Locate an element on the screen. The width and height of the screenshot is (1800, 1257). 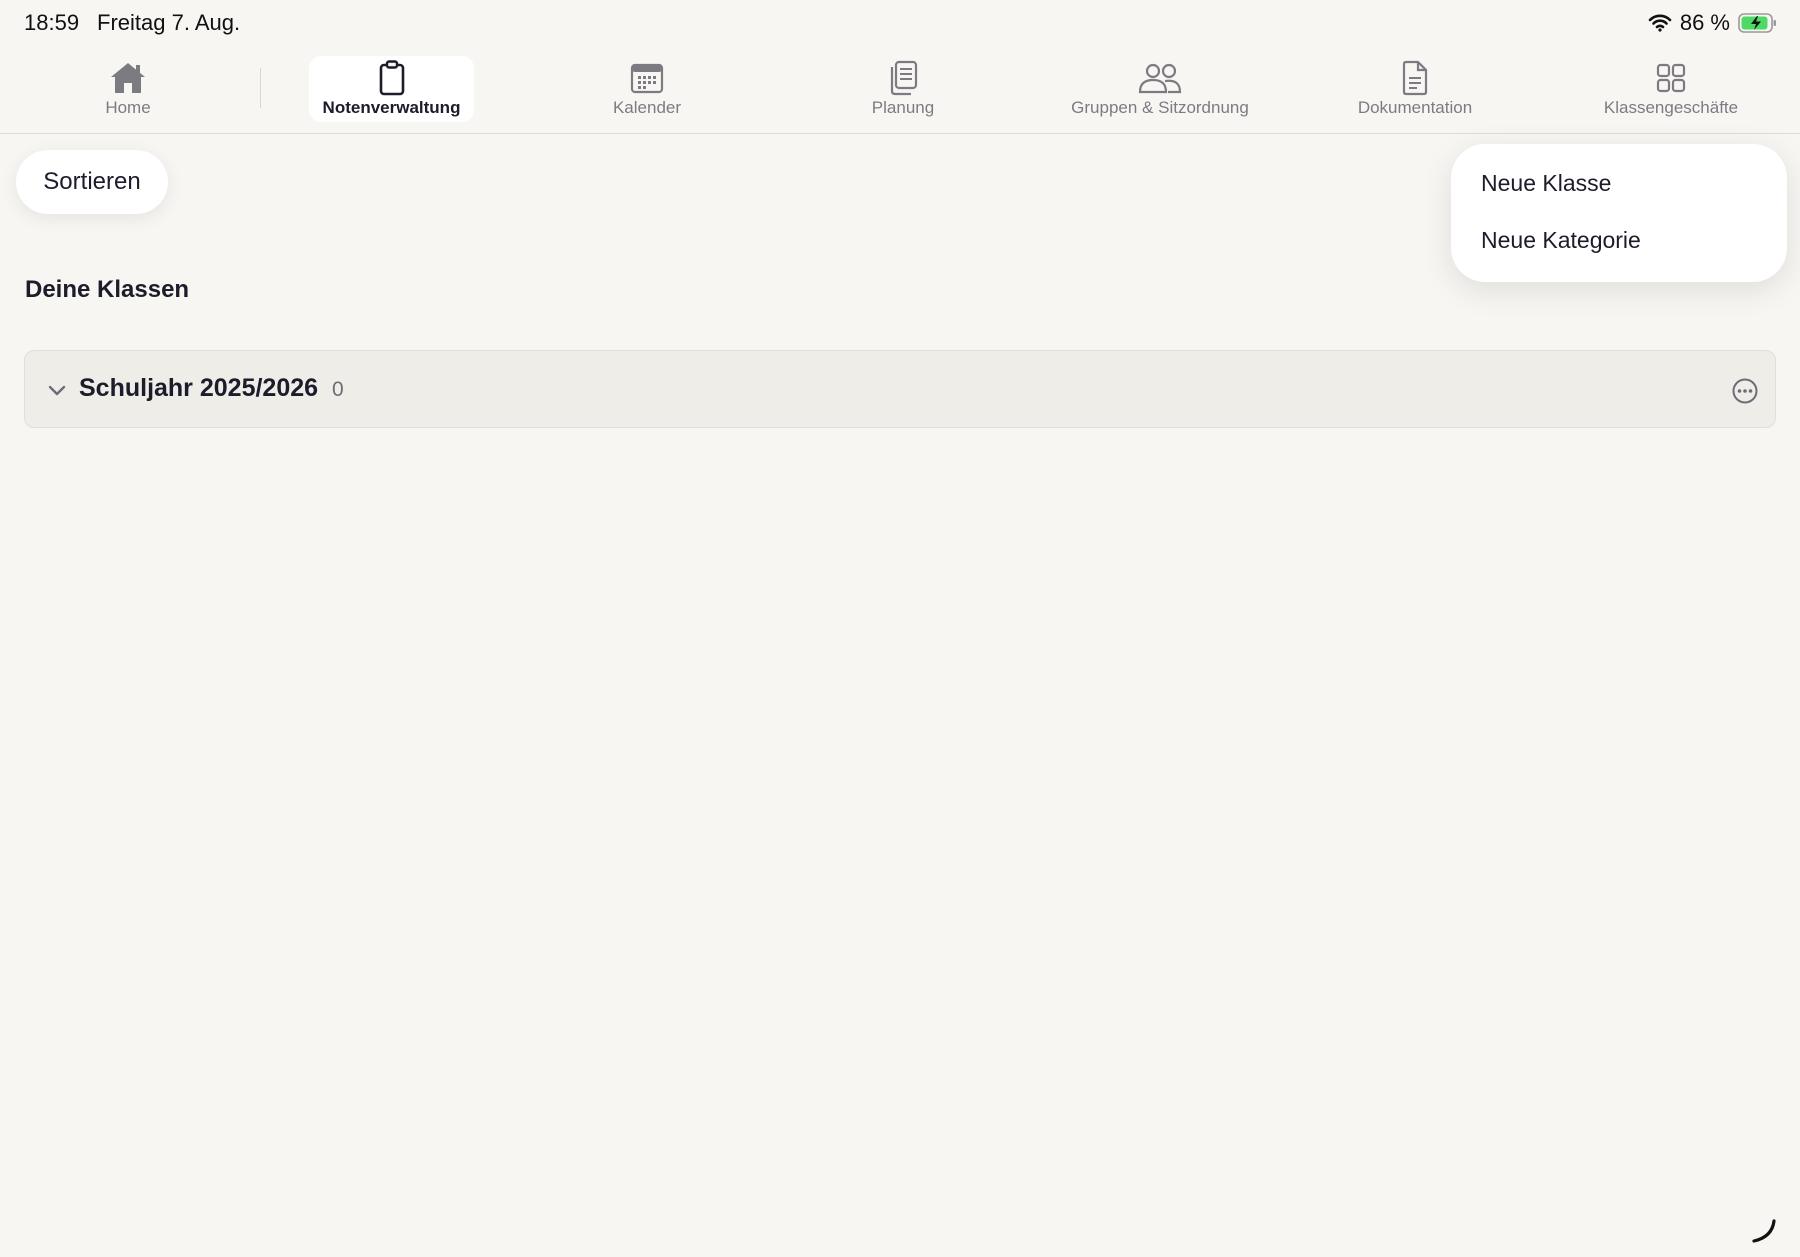
grid-icon is located at coordinates (1671, 78).